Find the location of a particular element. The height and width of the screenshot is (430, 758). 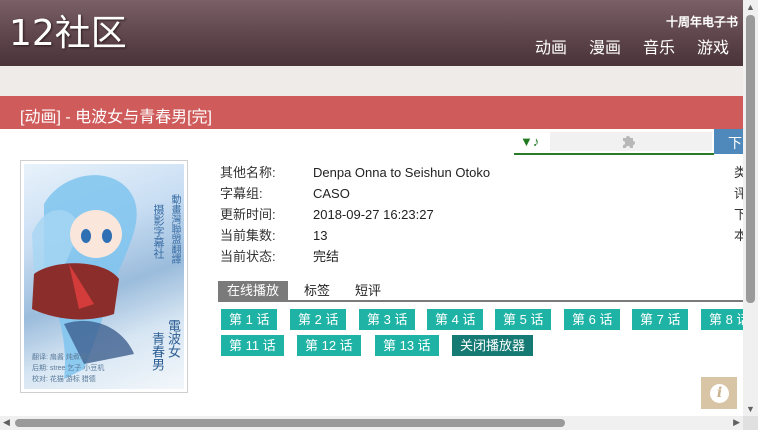

info-value: 完结 is located at coordinates (326, 256).